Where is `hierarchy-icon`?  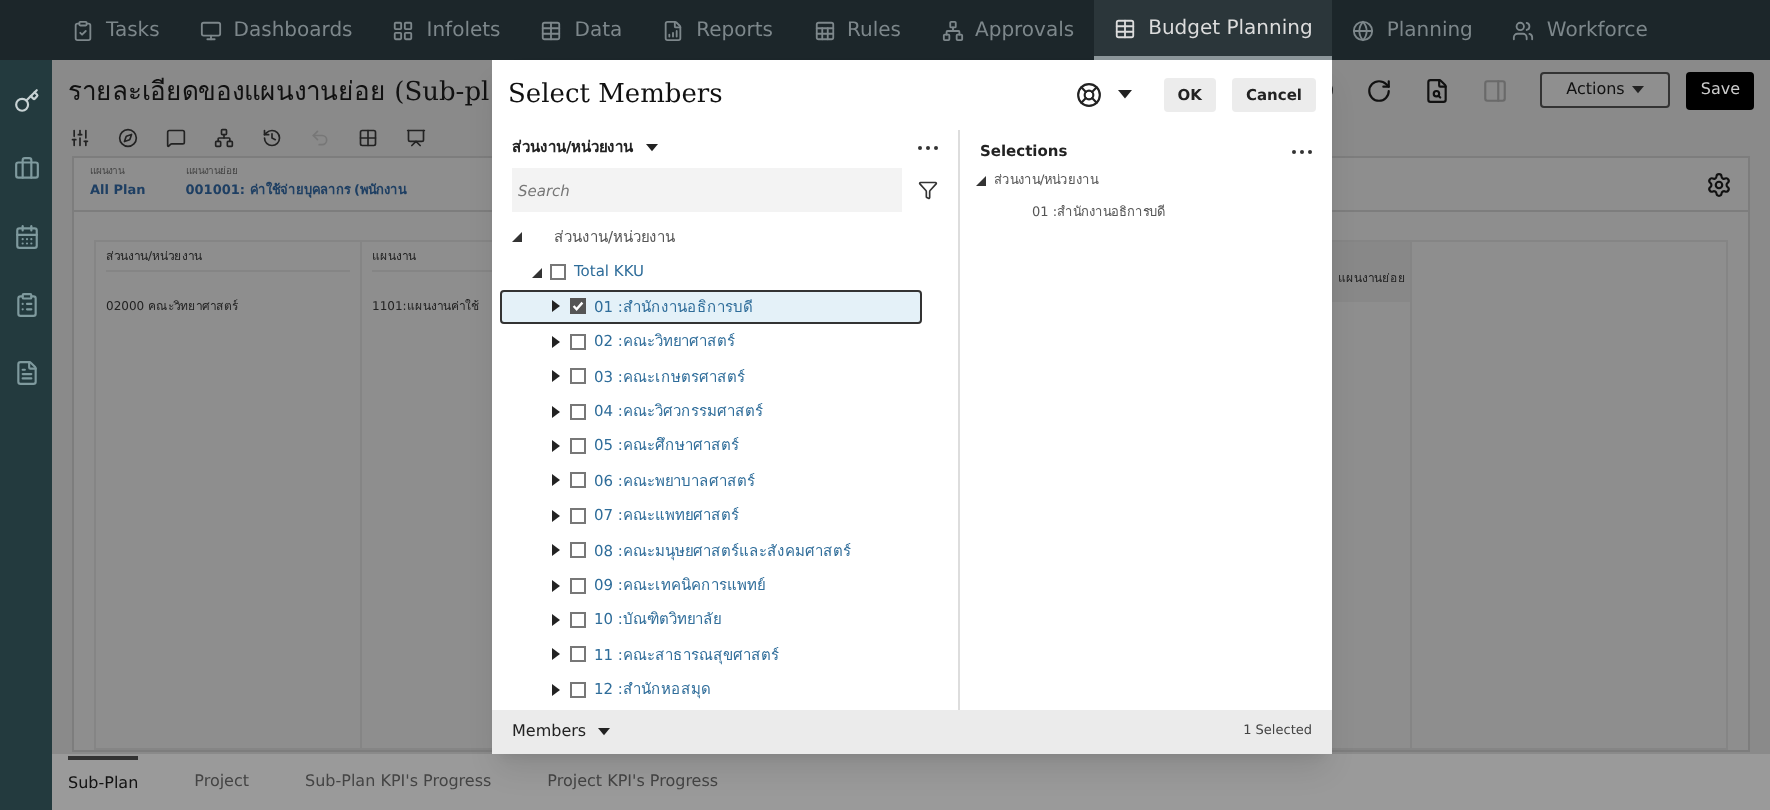
hierarchy-icon is located at coordinates (224, 138).